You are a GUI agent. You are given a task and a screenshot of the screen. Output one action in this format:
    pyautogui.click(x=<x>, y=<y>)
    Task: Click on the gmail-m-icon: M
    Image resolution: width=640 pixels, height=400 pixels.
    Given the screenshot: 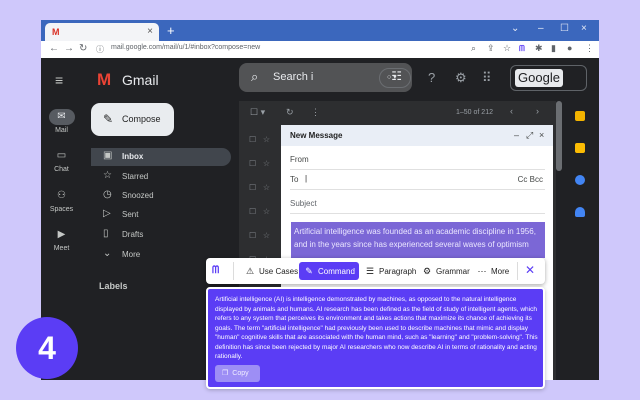 What is the action you would take?
    pyautogui.click(x=104, y=79)
    